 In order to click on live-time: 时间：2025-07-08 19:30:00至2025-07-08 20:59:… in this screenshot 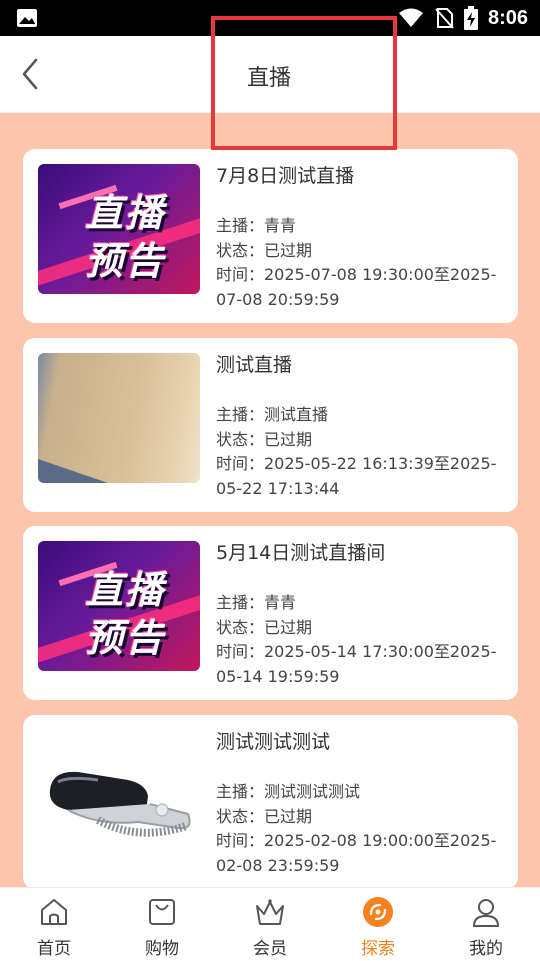, I will do `click(356, 287)`.